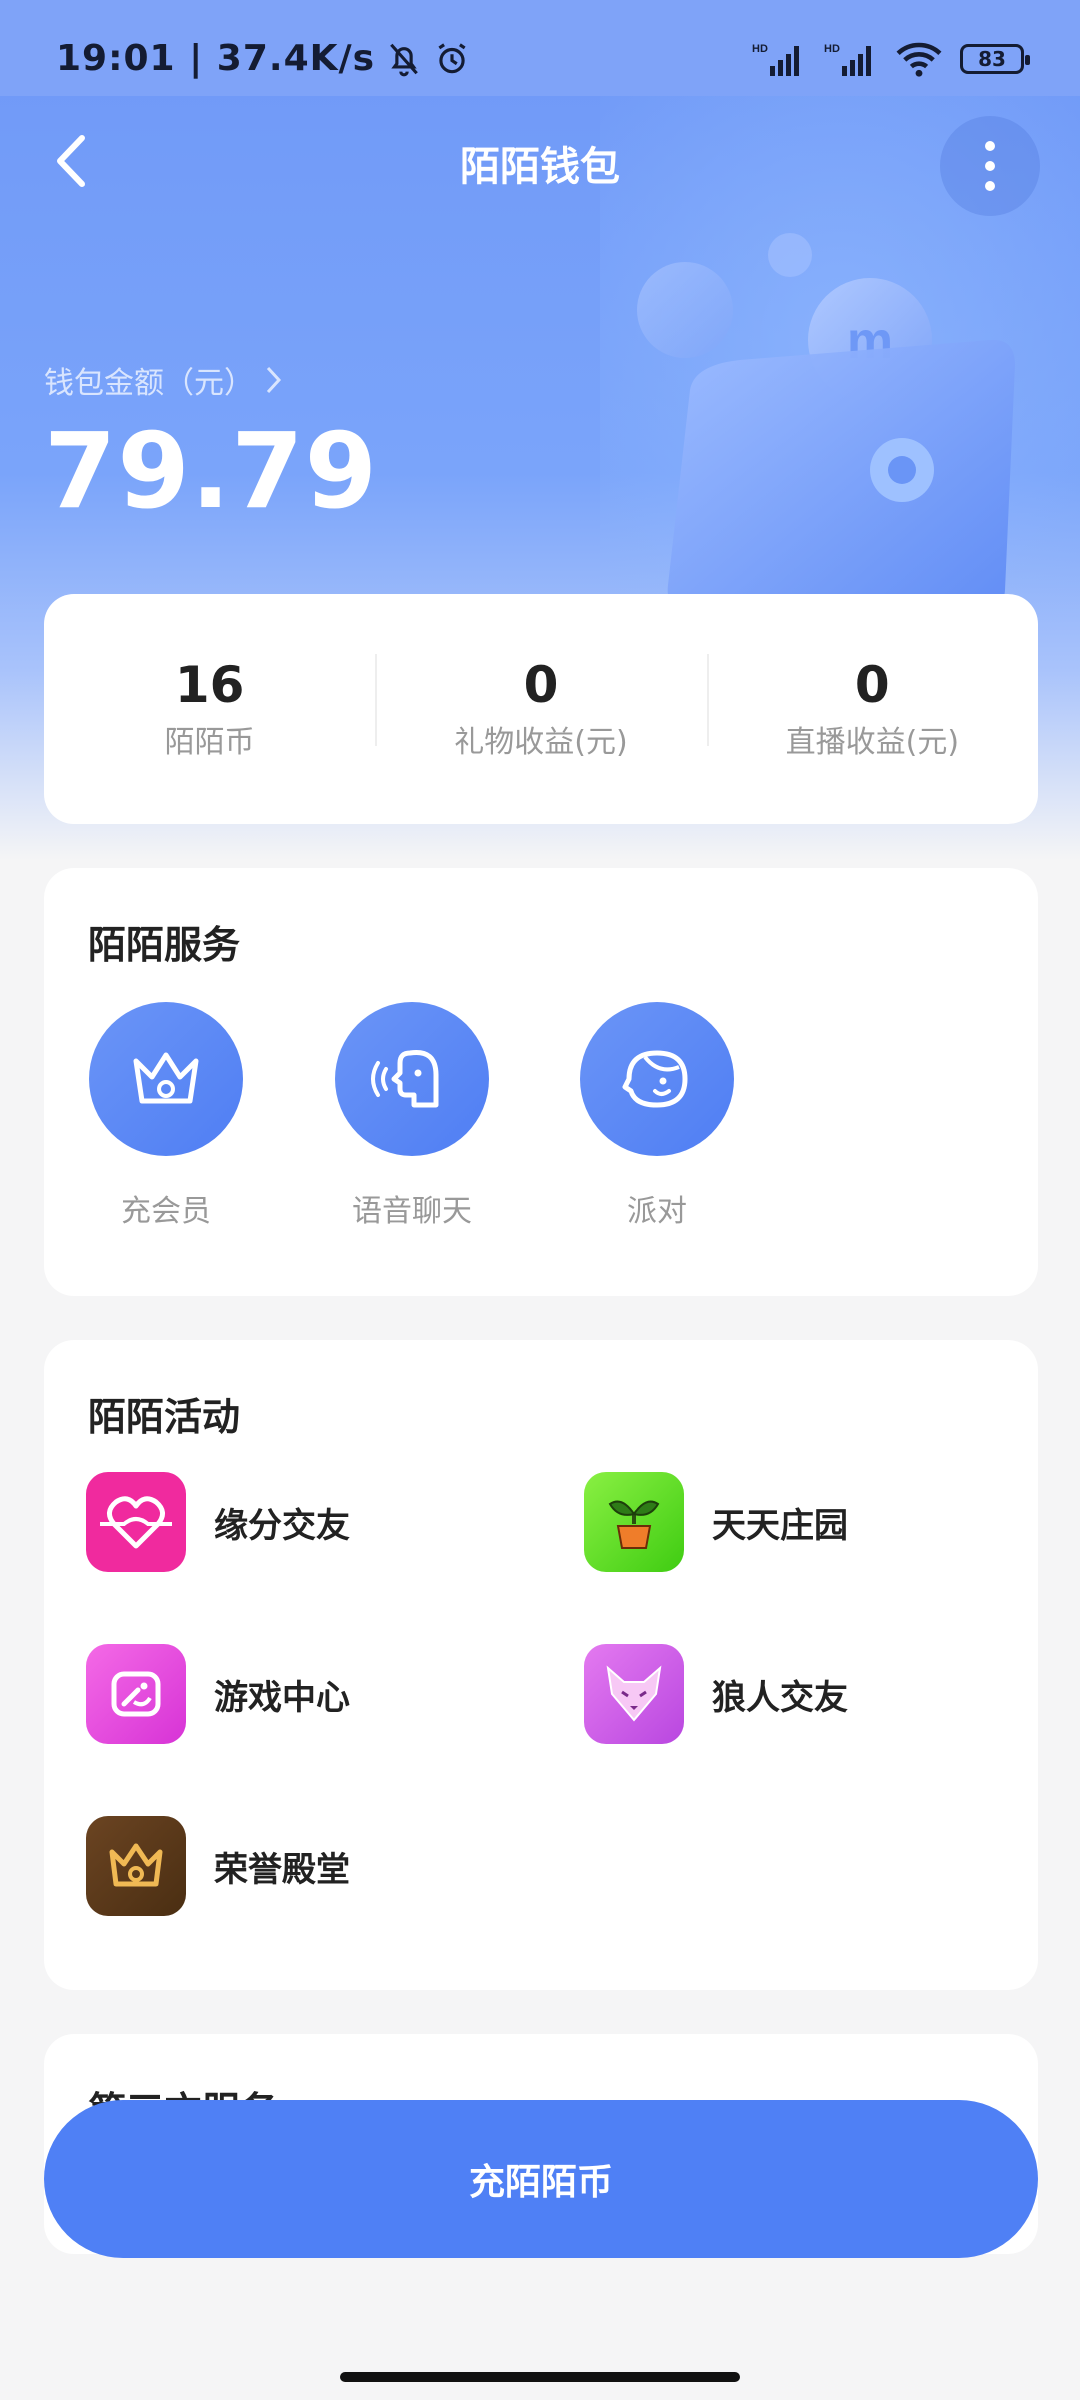 This screenshot has width=1080, height=2400. I want to click on service-voice-chat: 语音聊天, so click(412, 1116).